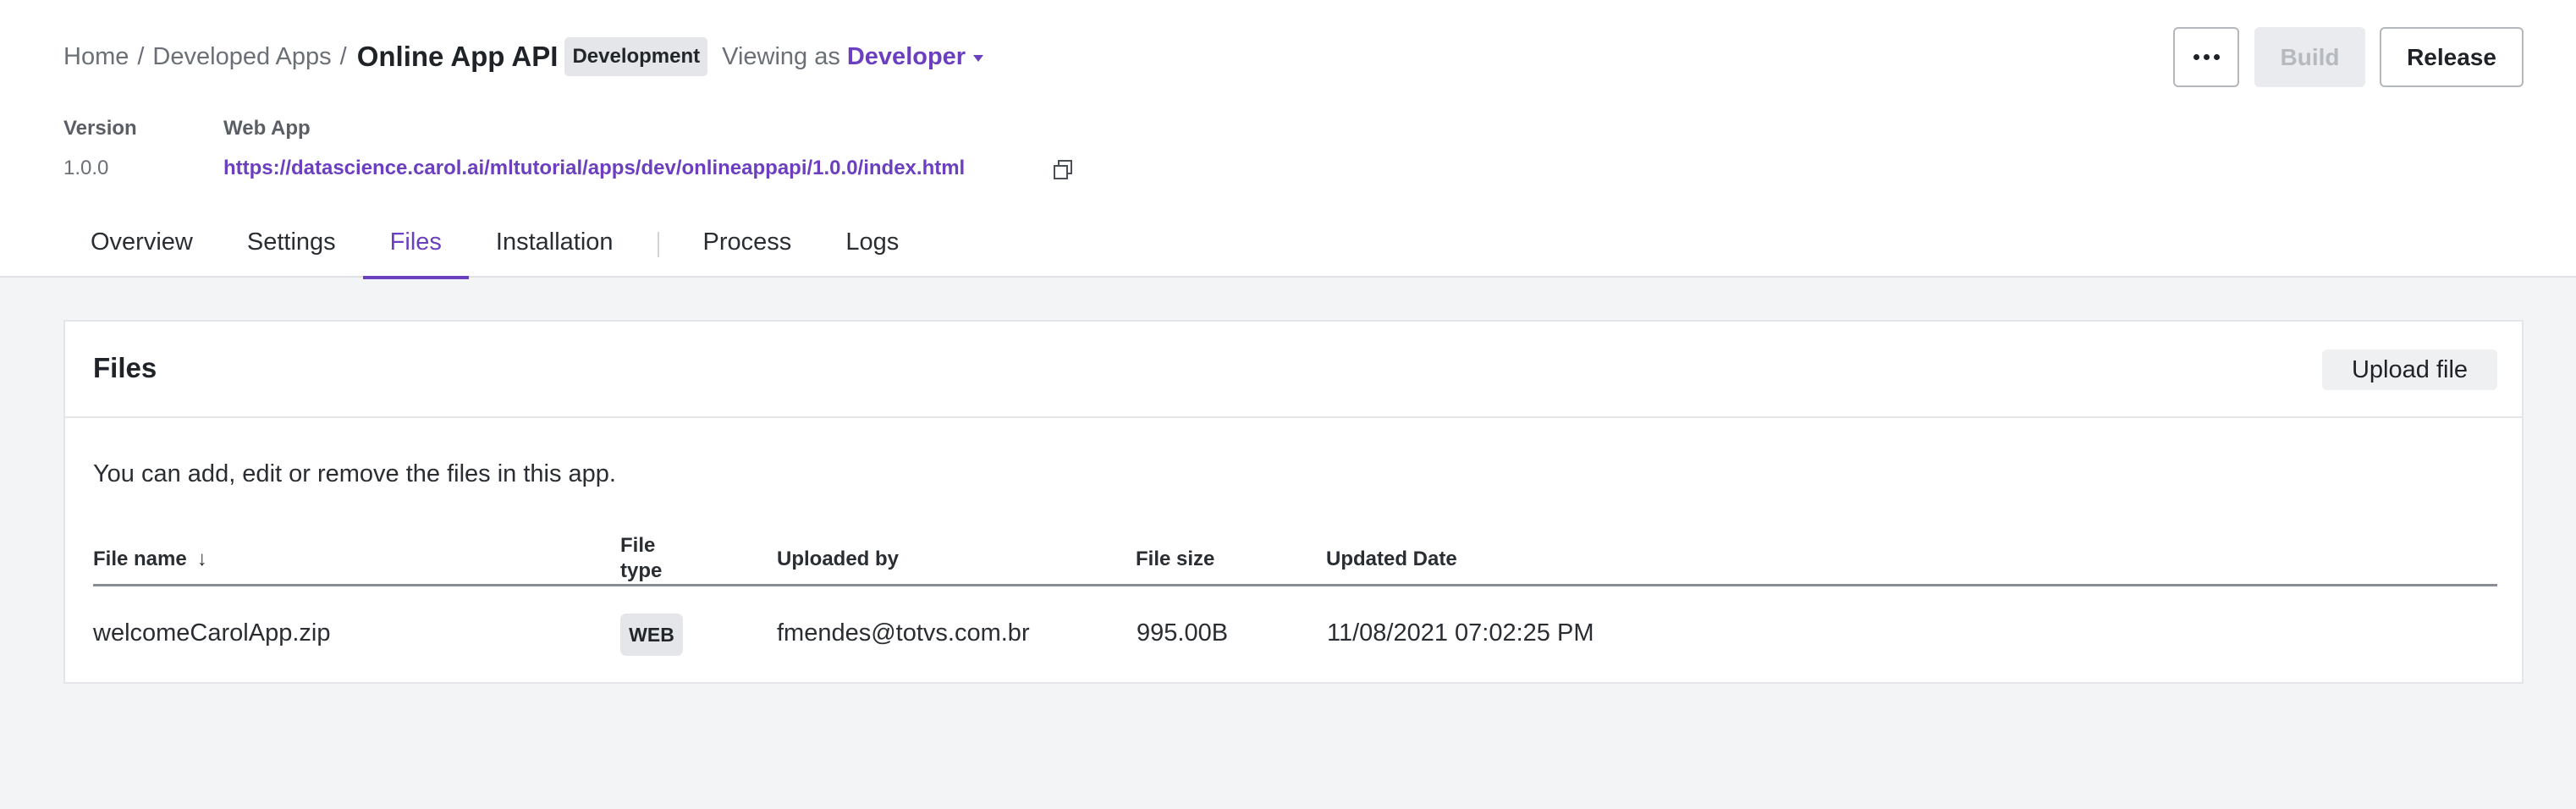 This screenshot has height=809, width=2576. Describe the element at coordinates (141, 245) in the screenshot. I see `tab-overview: Overview` at that location.